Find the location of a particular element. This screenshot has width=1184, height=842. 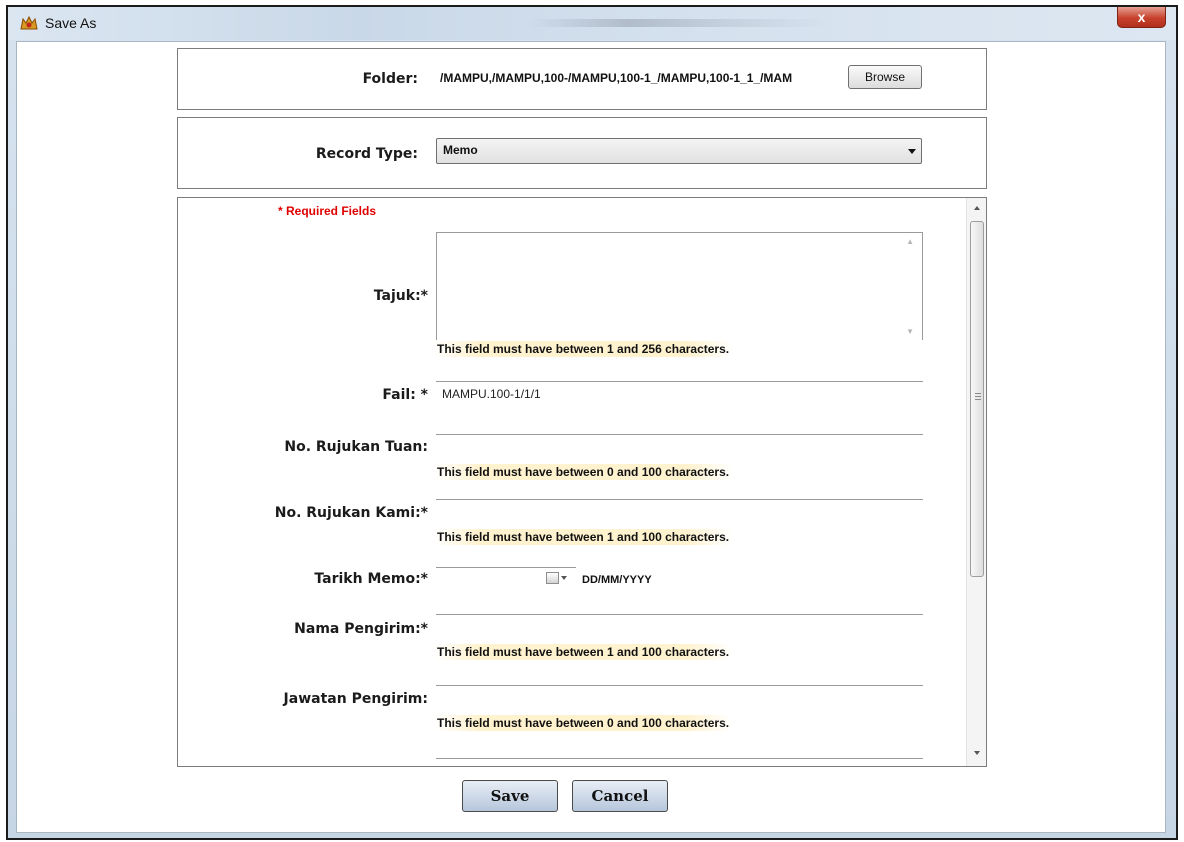

field-label-tajuk: Tajuk:* is located at coordinates (400, 296).